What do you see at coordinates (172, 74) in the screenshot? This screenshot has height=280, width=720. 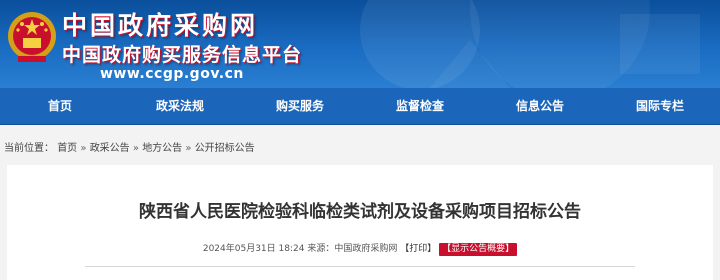 I see `site-url: www.ccgp.gov.cn` at bounding box center [172, 74].